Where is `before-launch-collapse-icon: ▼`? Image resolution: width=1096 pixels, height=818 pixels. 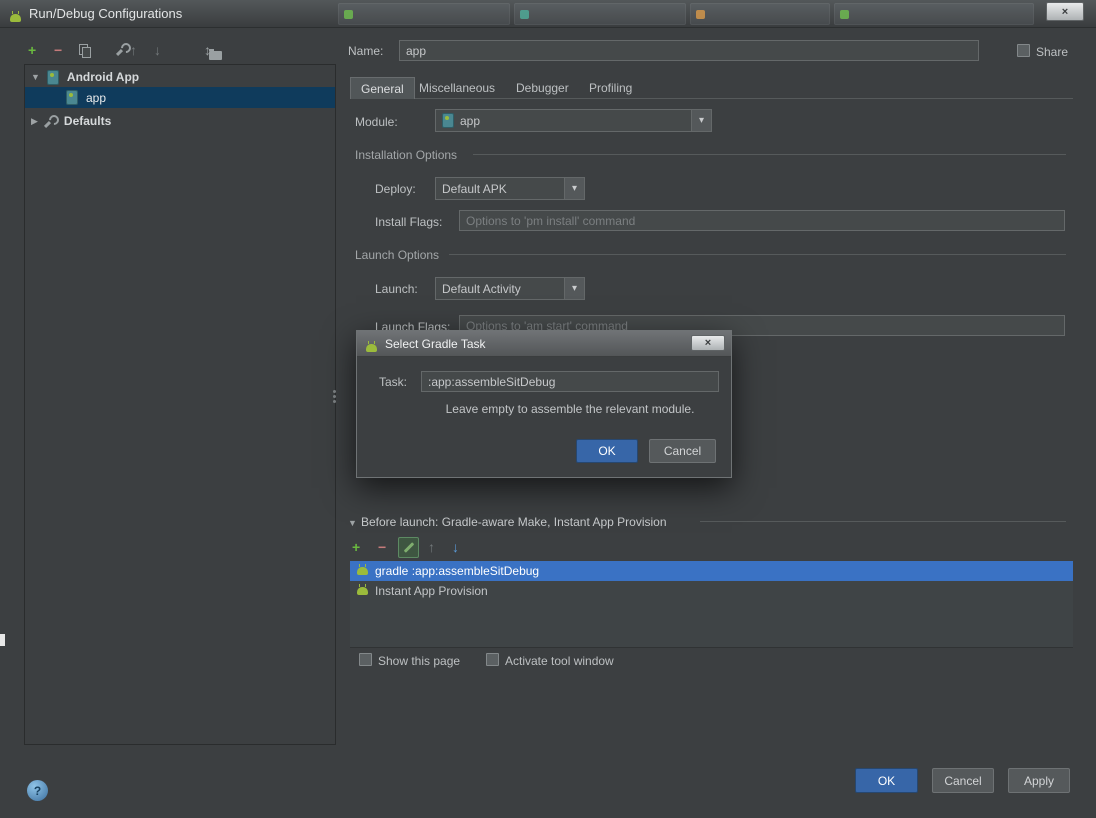 before-launch-collapse-icon: ▼ is located at coordinates (352, 523).